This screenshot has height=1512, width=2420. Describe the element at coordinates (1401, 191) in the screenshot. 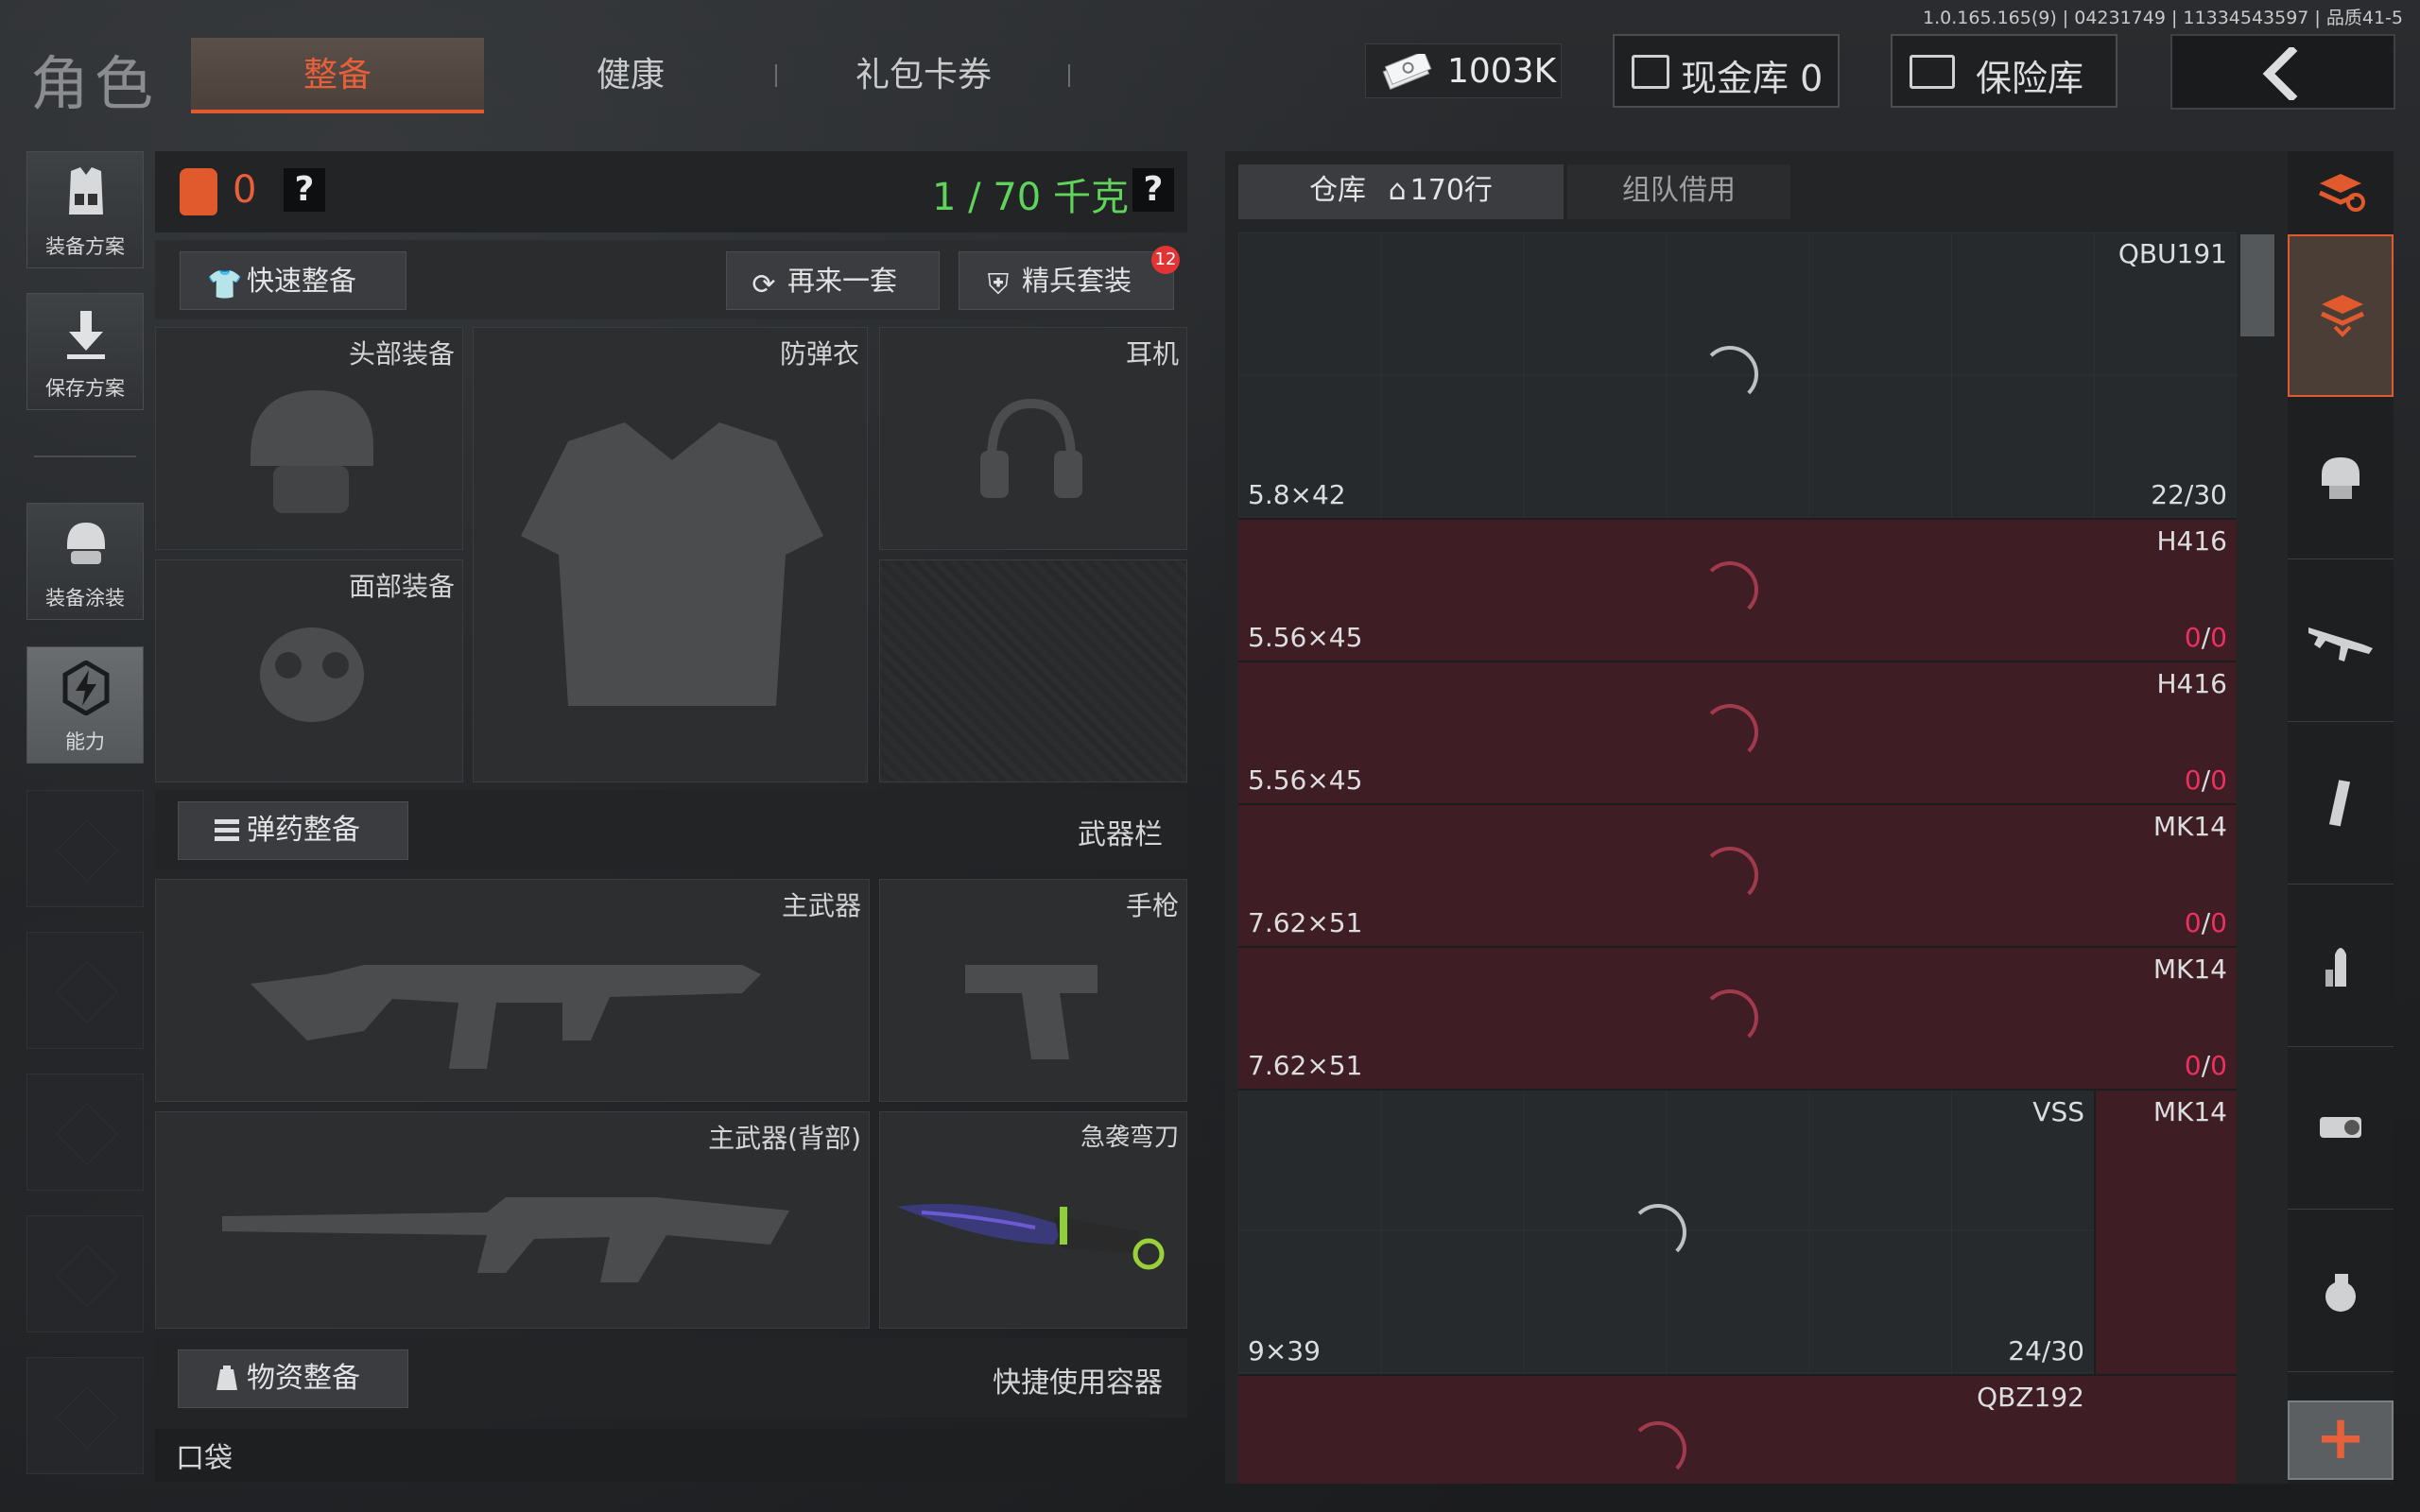

I see `tab-warehouse: 仓库 ⌂ 170行` at that location.